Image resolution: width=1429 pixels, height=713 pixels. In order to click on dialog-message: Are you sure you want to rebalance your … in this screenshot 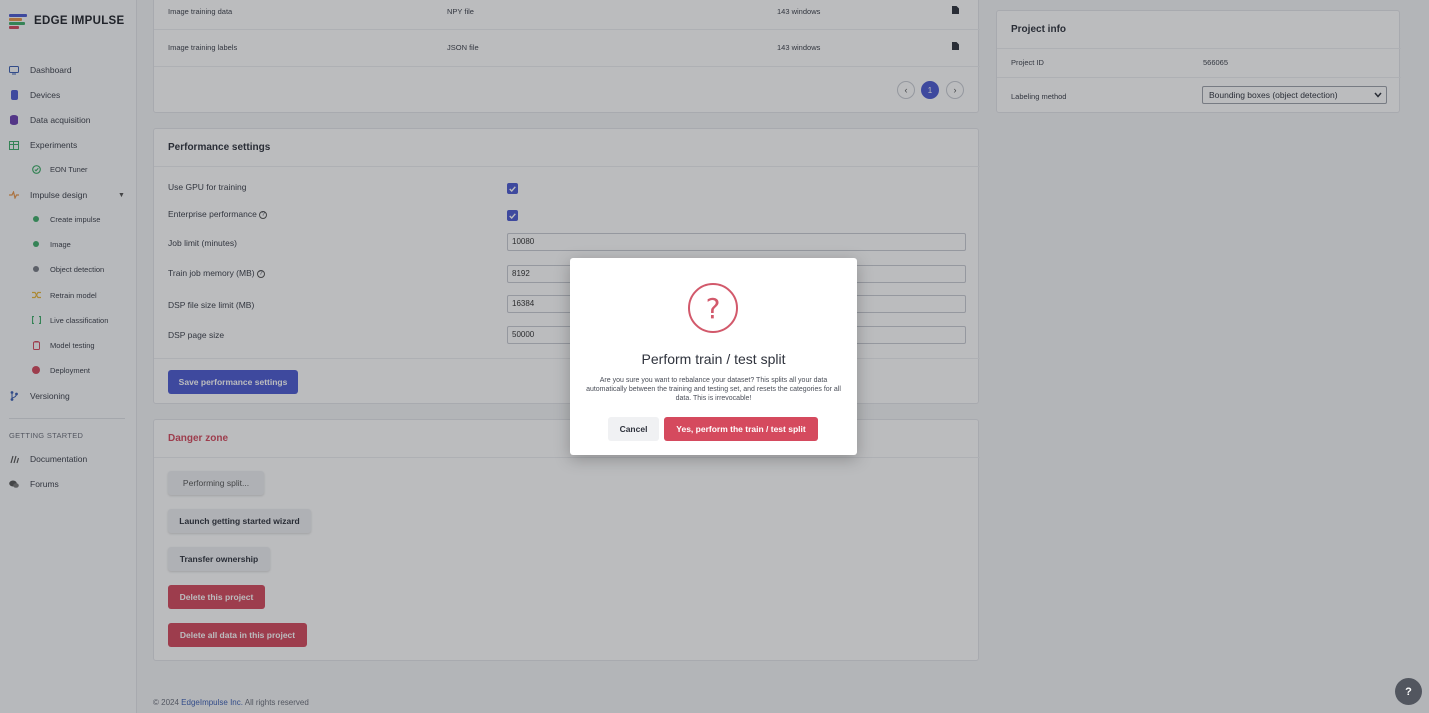, I will do `click(713, 389)`.